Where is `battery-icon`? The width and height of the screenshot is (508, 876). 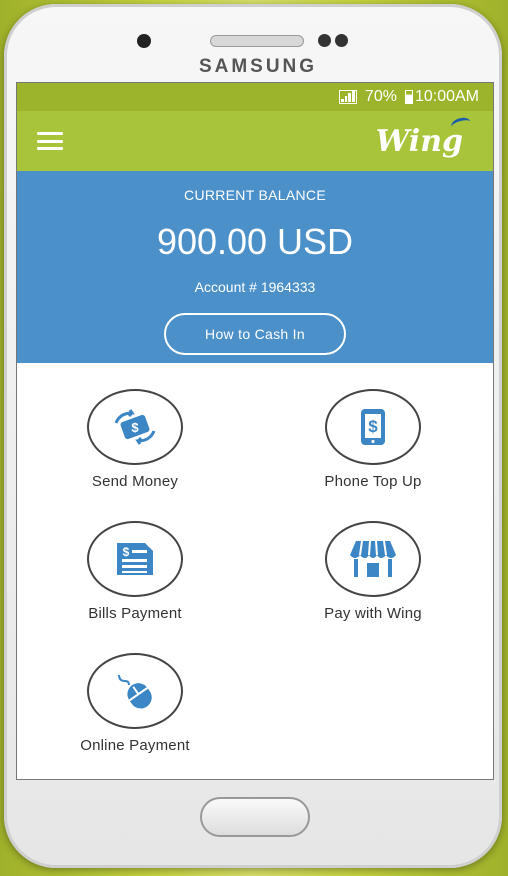
battery-icon is located at coordinates (408, 97).